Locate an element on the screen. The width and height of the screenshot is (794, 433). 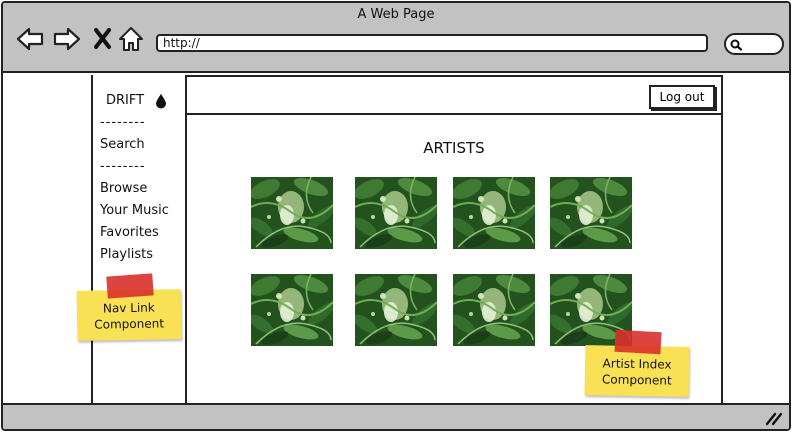
logout-button: Log out is located at coordinates (682, 97).